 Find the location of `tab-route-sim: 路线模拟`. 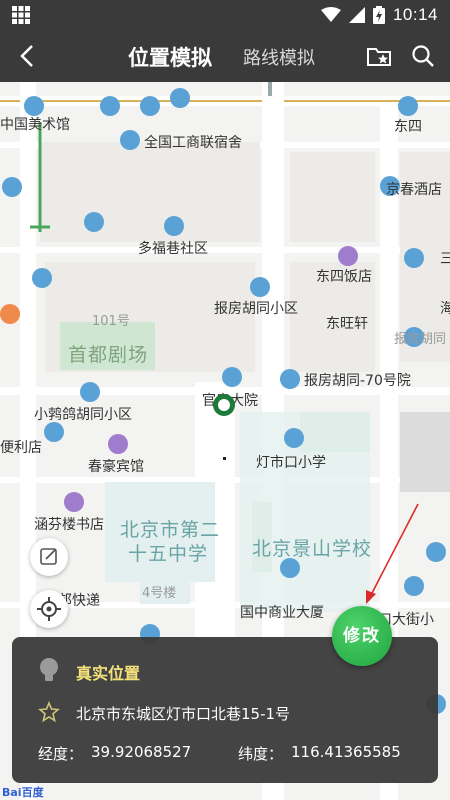

tab-route-sim: 路线模拟 is located at coordinates (279, 57).